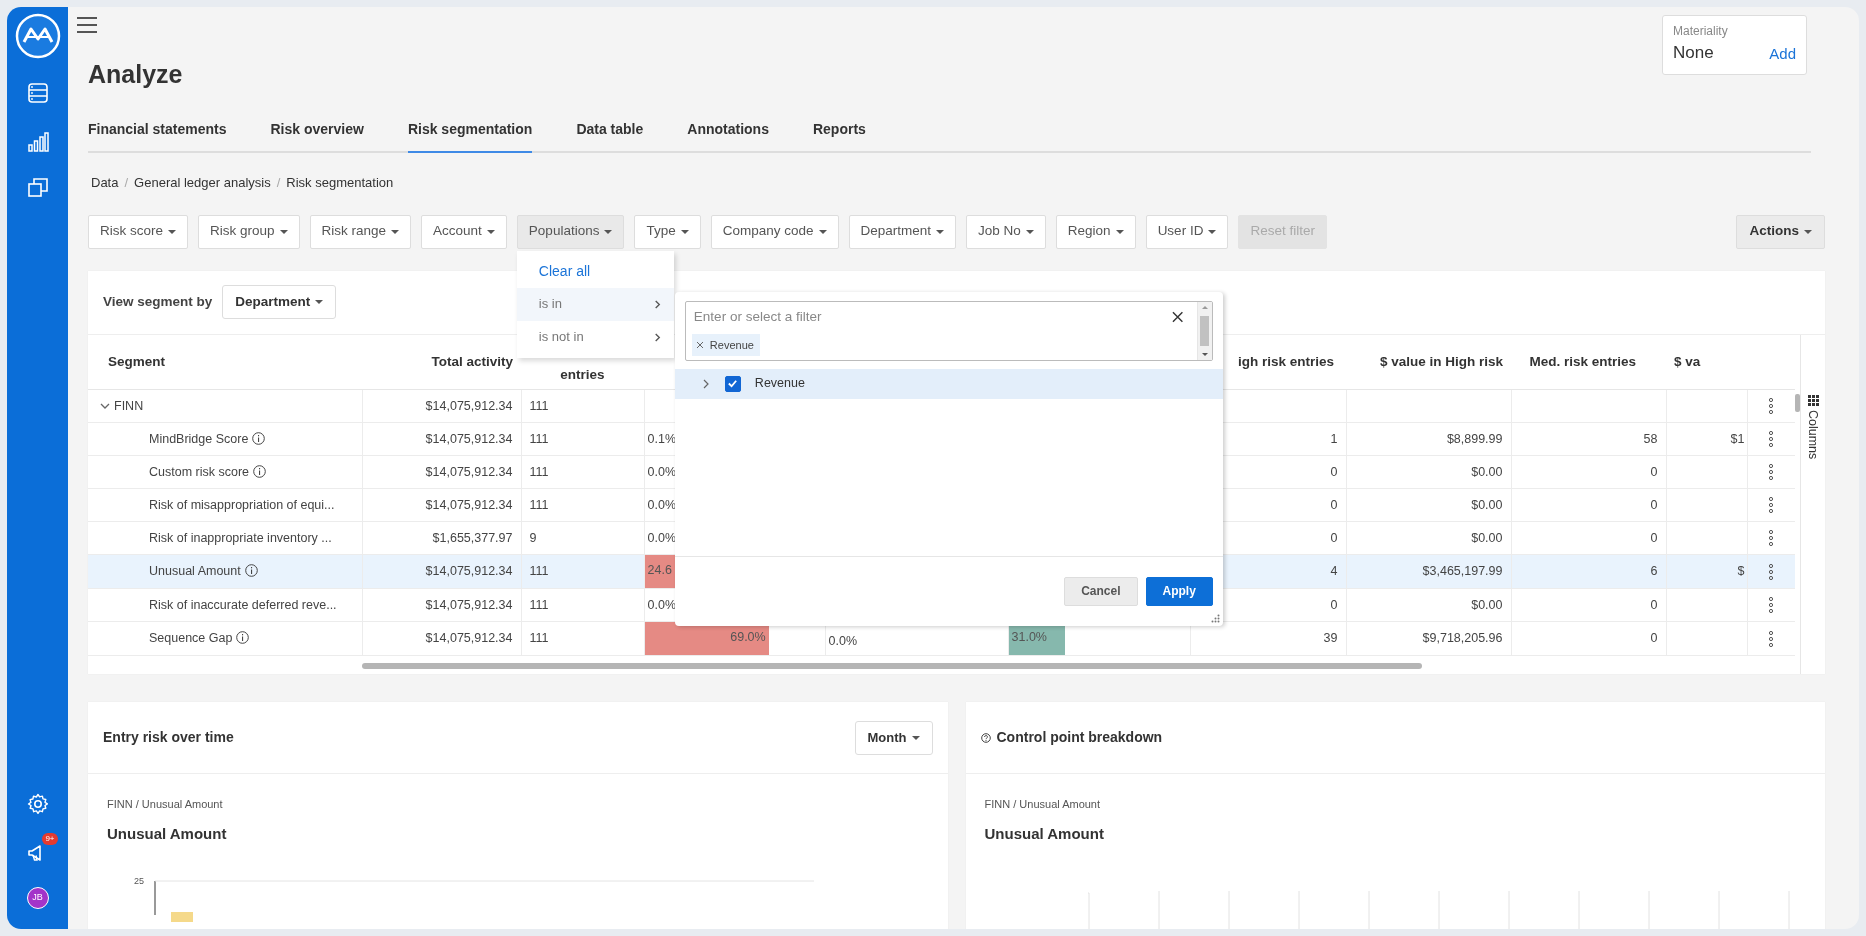 This screenshot has height=936, width=1866. Describe the element at coordinates (948, 330) in the screenshot. I see `filter-input-box: Enter or select a filter Revenue` at that location.